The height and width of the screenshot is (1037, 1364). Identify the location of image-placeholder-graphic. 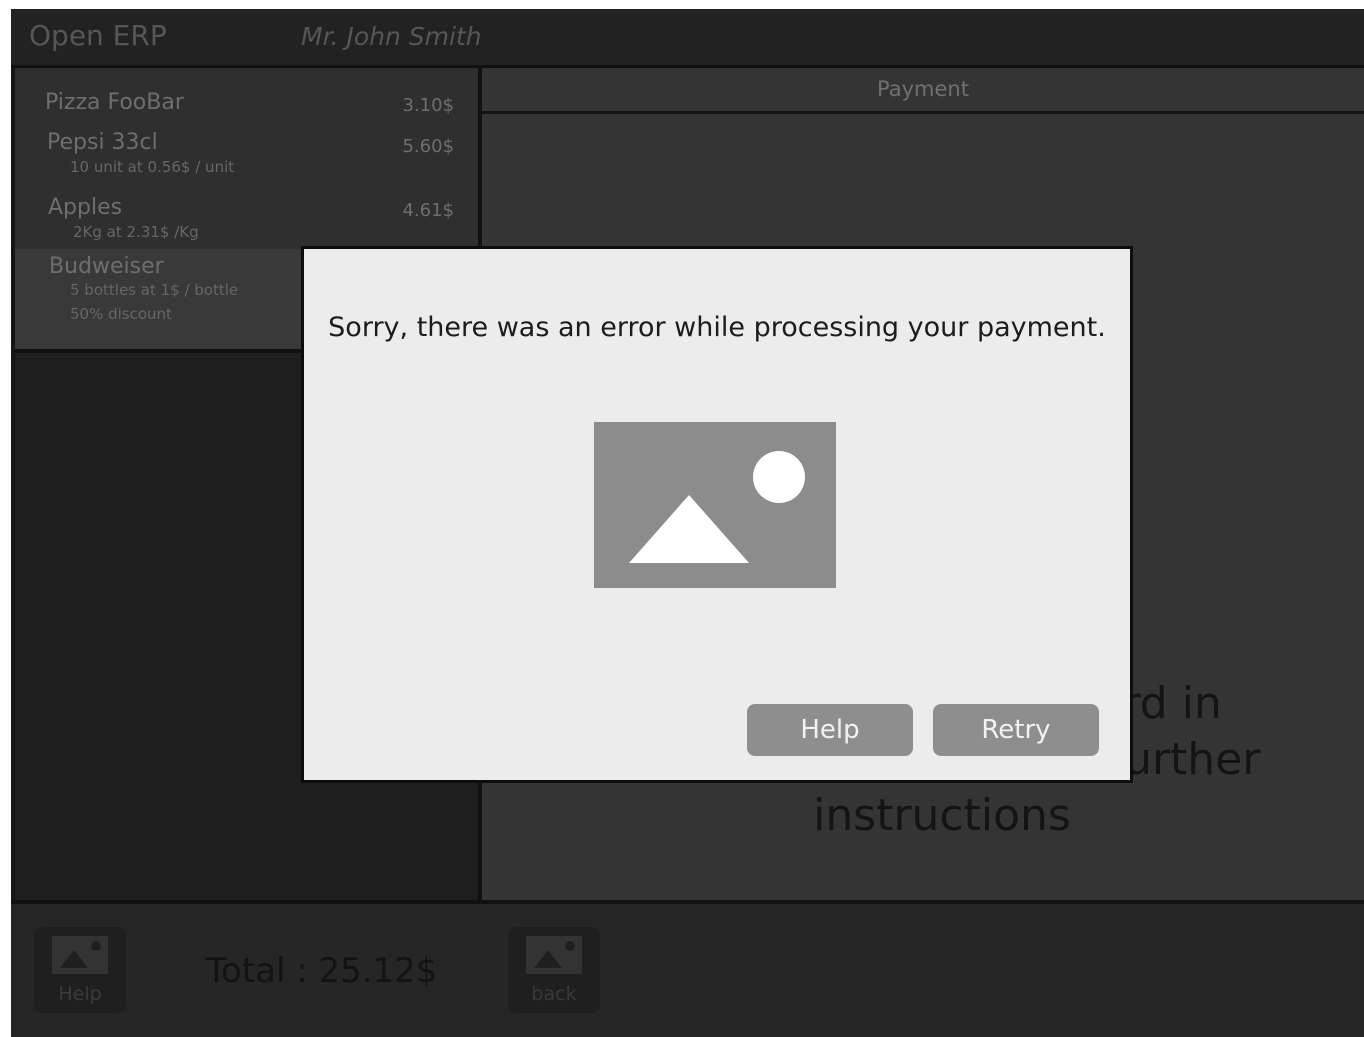
(717, 507).